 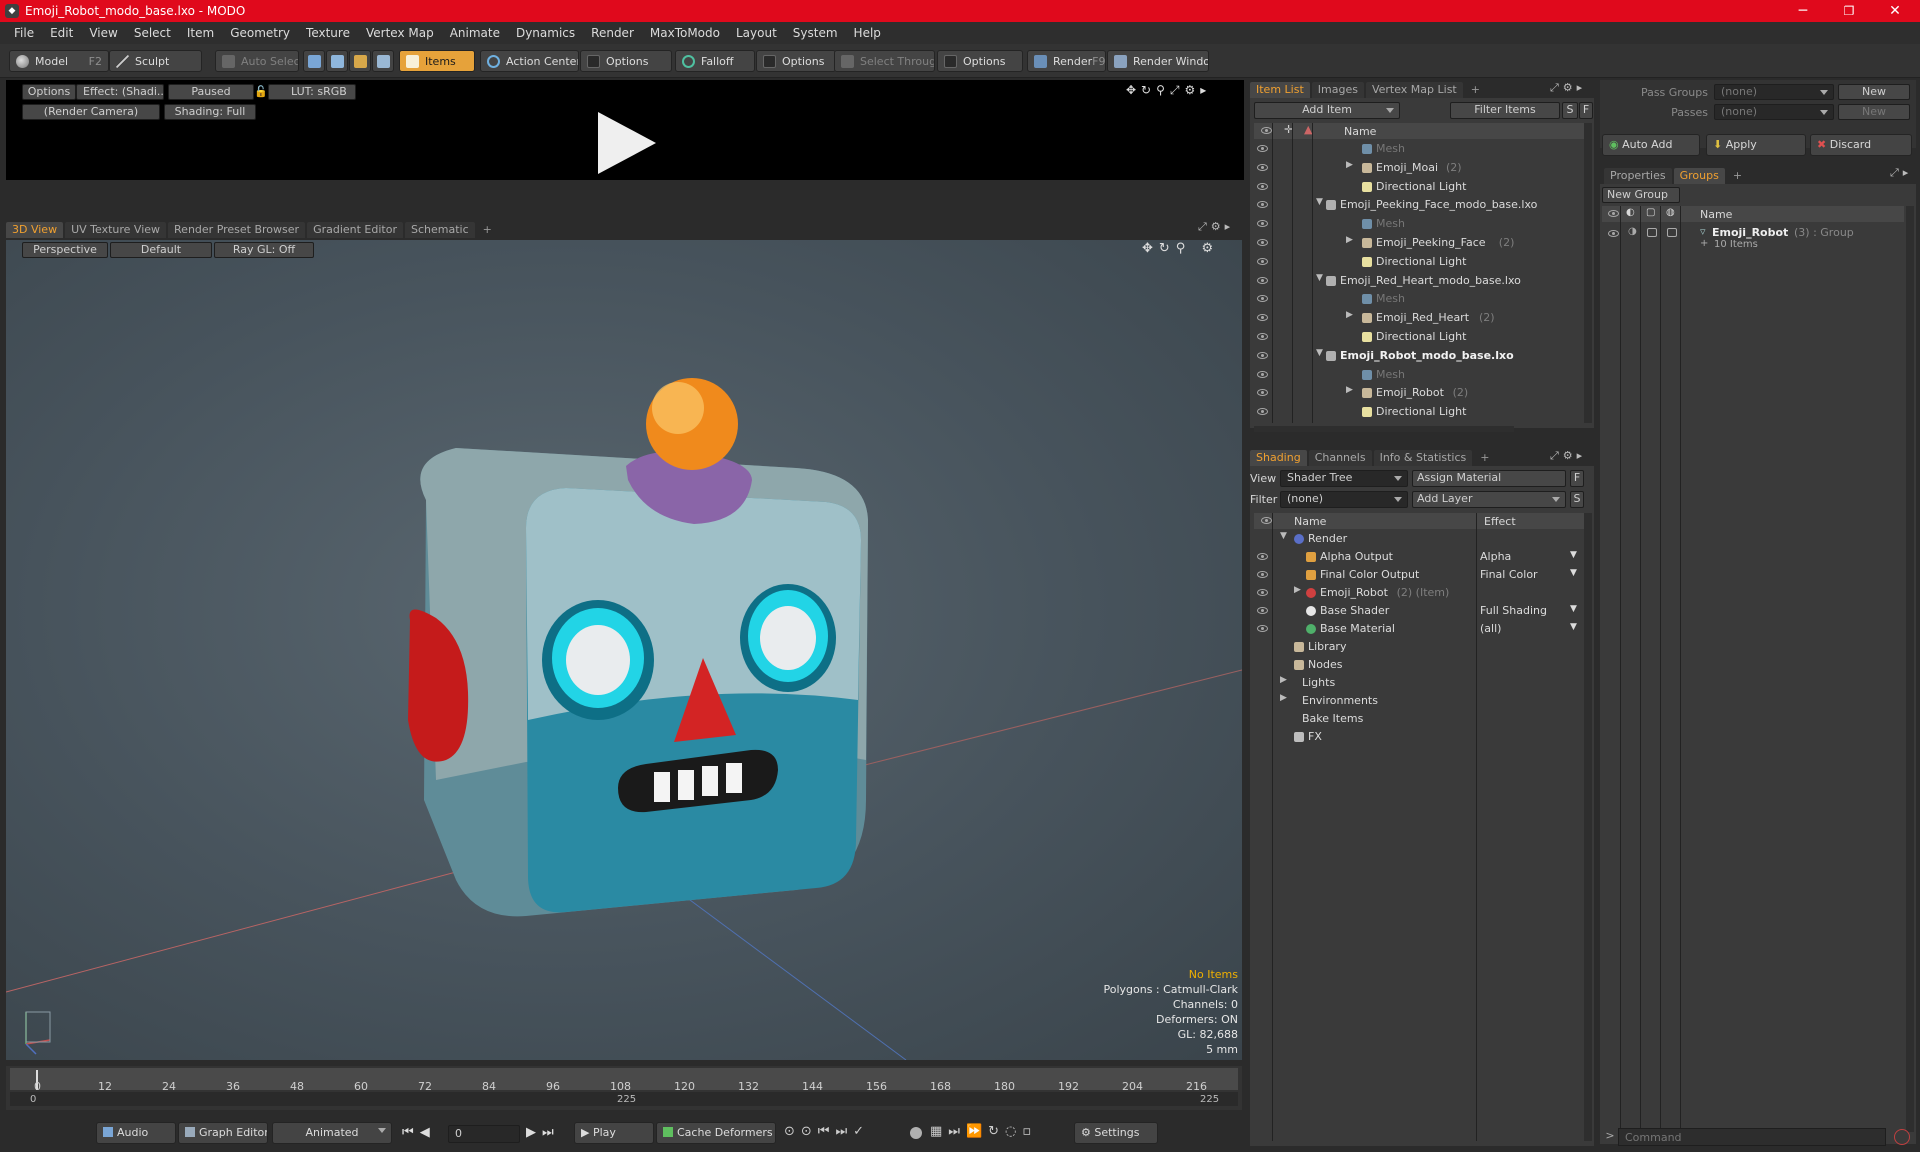 I want to click on item-list-panel-icons: ⤢⚙▸, so click(x=1568, y=88).